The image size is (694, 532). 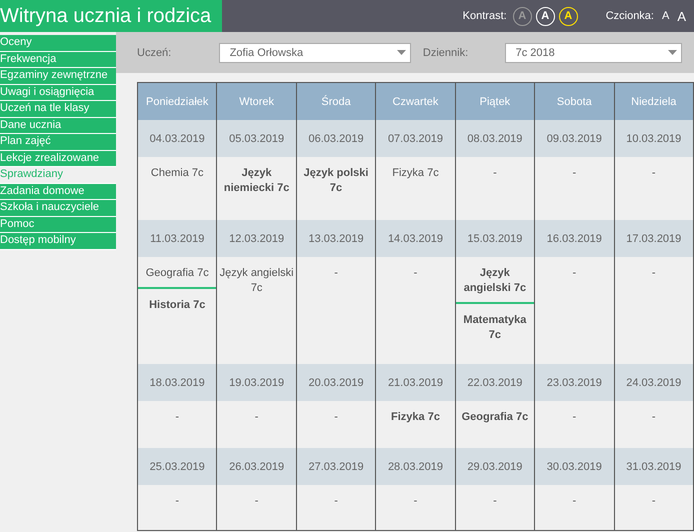 What do you see at coordinates (416, 138) in the screenshot?
I see `date-cell: 07.03.2019` at bounding box center [416, 138].